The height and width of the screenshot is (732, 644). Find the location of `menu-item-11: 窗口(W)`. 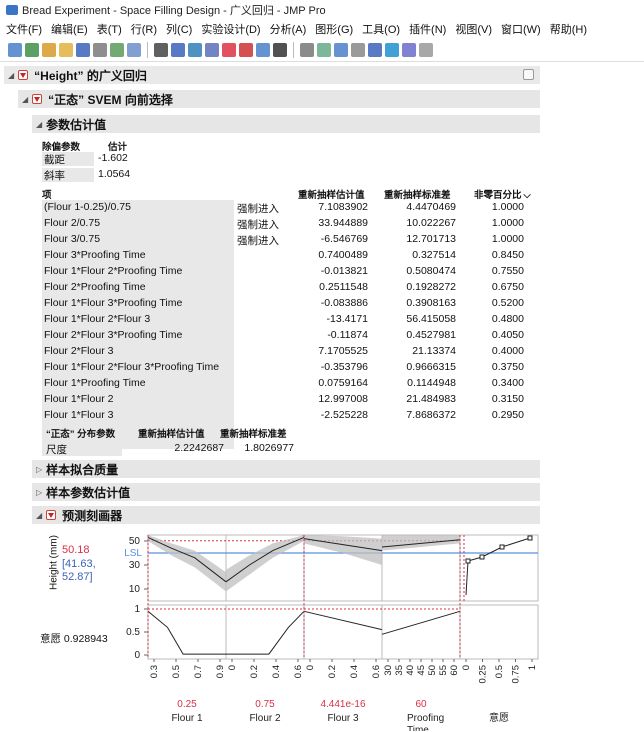

menu-item-11: 窗口(W) is located at coordinates (521, 29).